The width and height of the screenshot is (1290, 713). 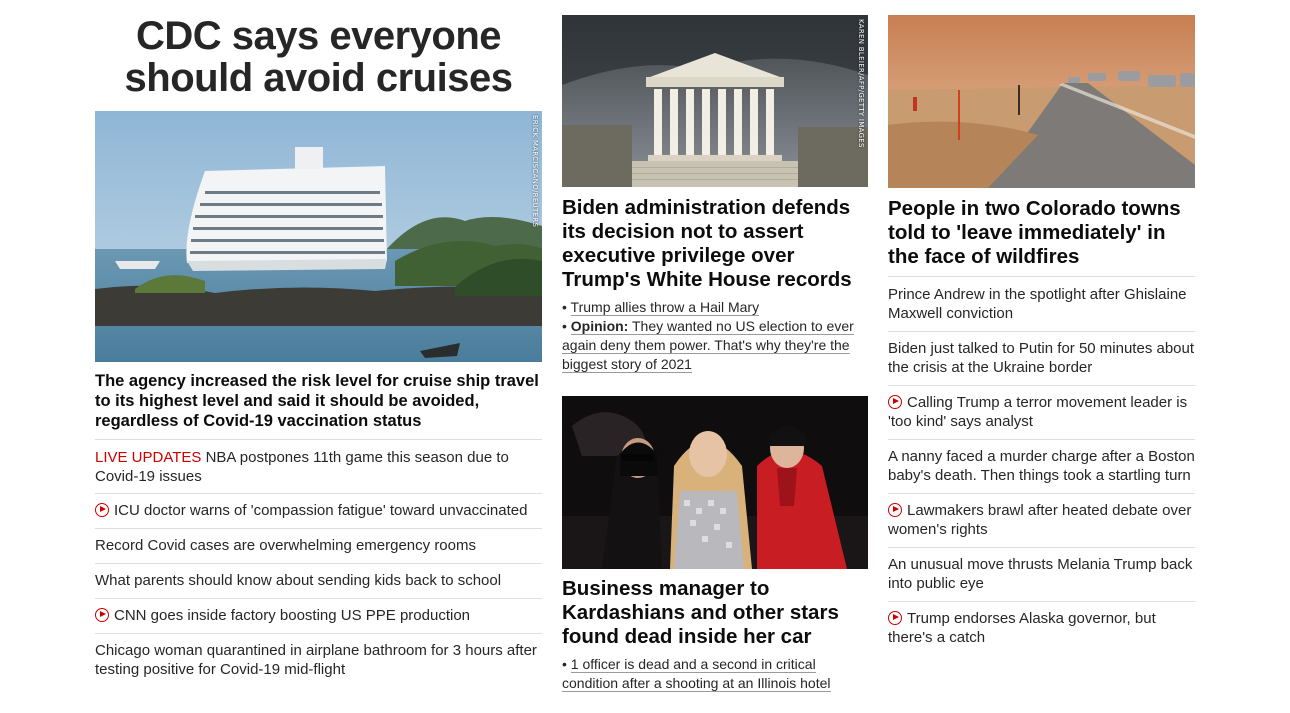 I want to click on photo-credit: ERICK MARCISCANO/REUTERS, so click(x=535, y=171).